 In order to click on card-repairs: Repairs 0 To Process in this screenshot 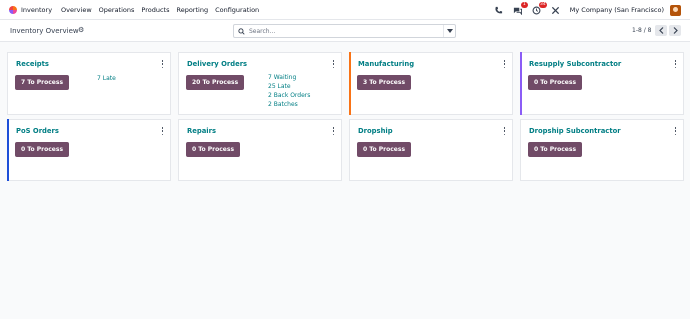, I will do `click(260, 150)`.